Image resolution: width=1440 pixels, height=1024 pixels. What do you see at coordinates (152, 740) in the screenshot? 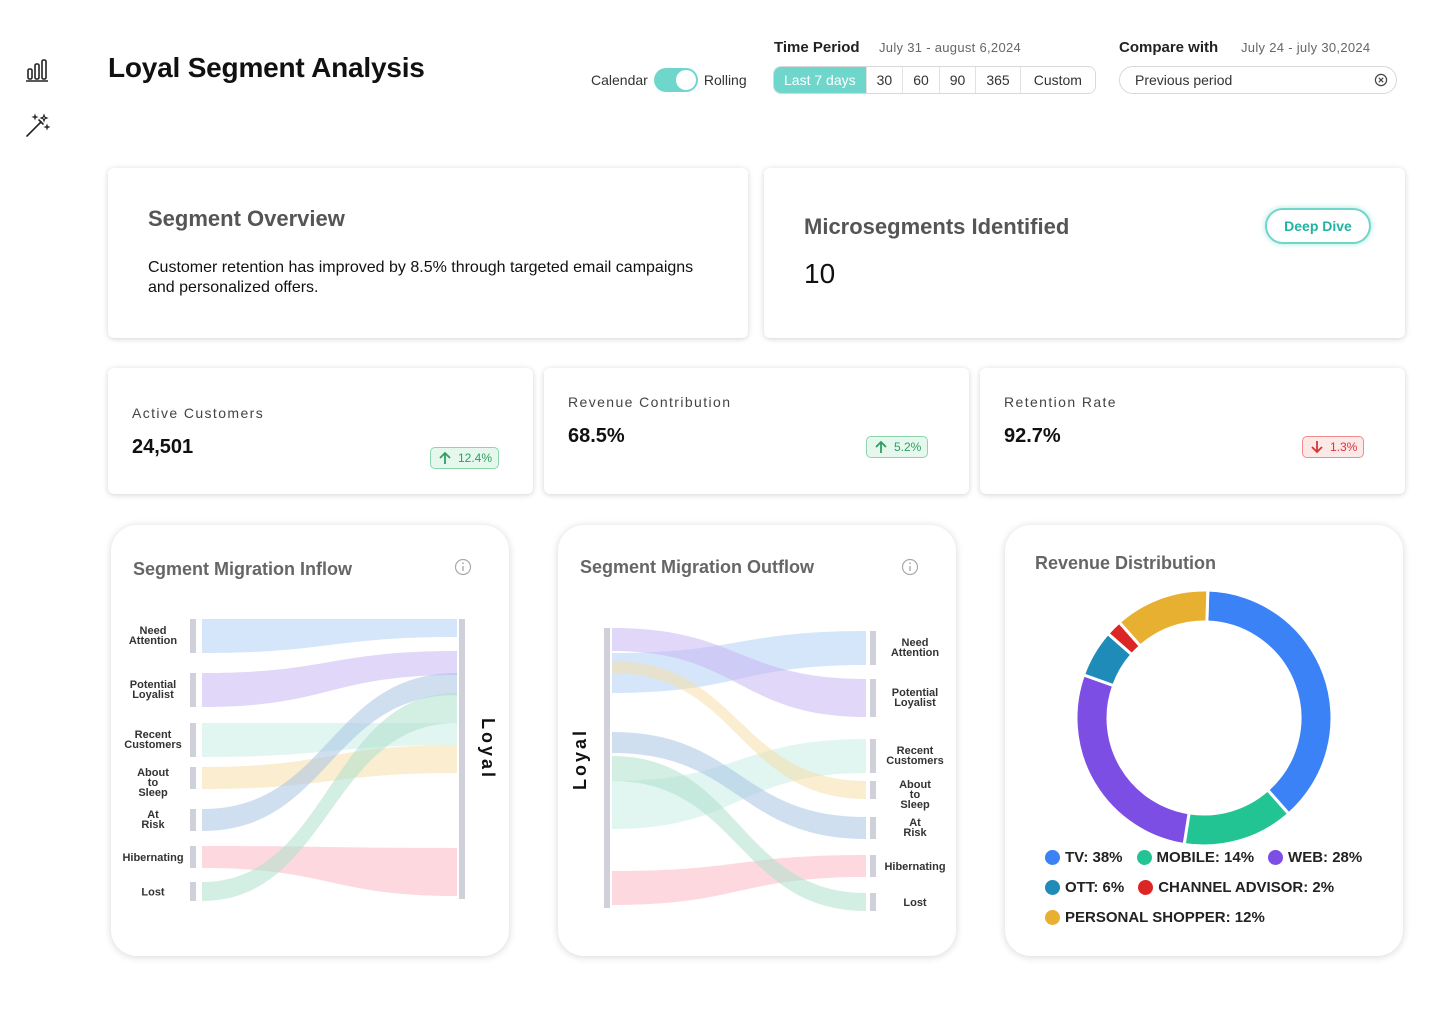
I see `inflow-source-label: Recent Customers` at bounding box center [152, 740].